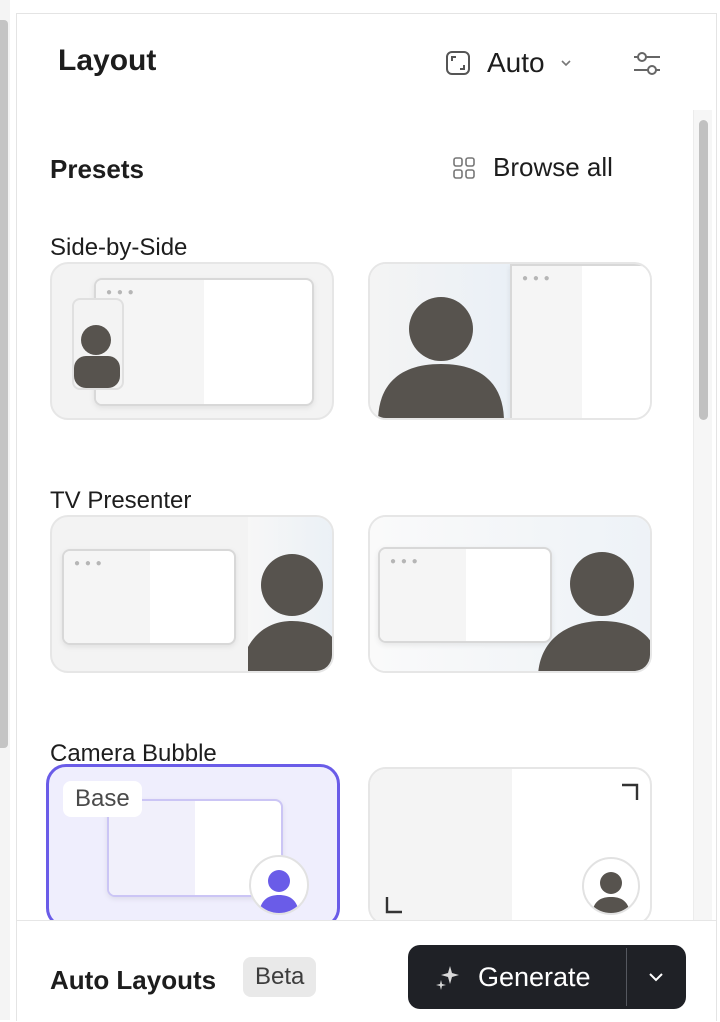 Image resolution: width=720 pixels, height=1022 pixels. Describe the element at coordinates (447, 978) in the screenshot. I see `sparkle-icon` at that location.